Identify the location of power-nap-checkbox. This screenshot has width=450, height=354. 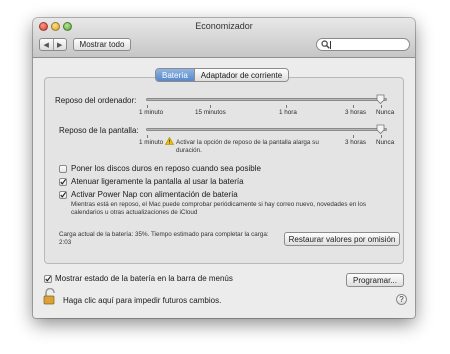
(63, 195).